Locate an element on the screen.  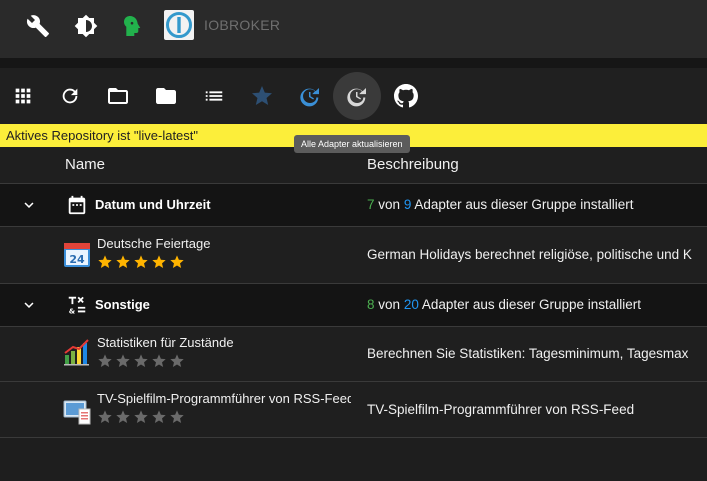
adapter-toolbar is located at coordinates (353, 96).